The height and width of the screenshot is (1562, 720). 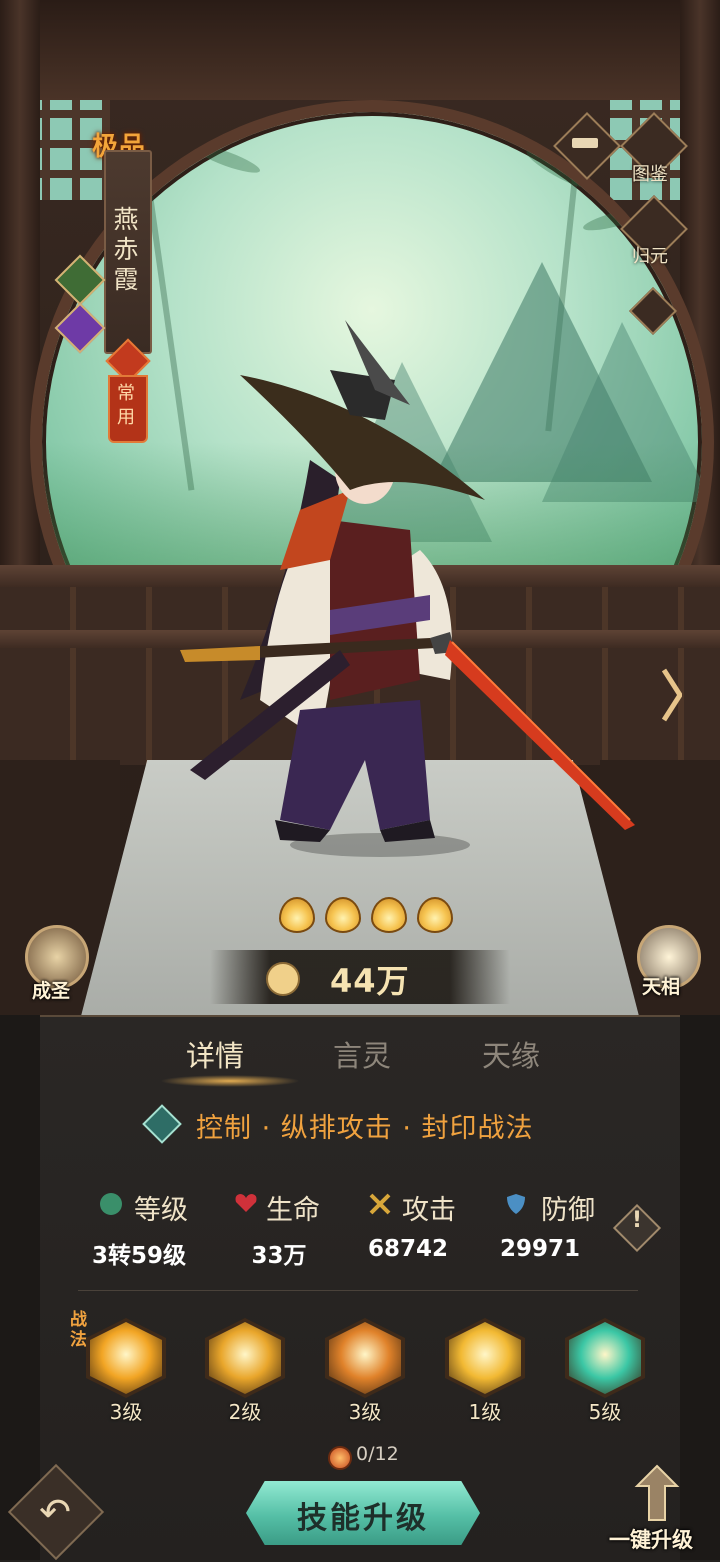 What do you see at coordinates (516, 1204) in the screenshot?
I see `shield-icon` at bounding box center [516, 1204].